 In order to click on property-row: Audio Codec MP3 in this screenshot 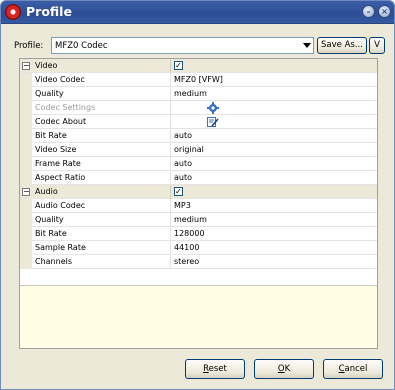, I will do `click(198, 206)`.